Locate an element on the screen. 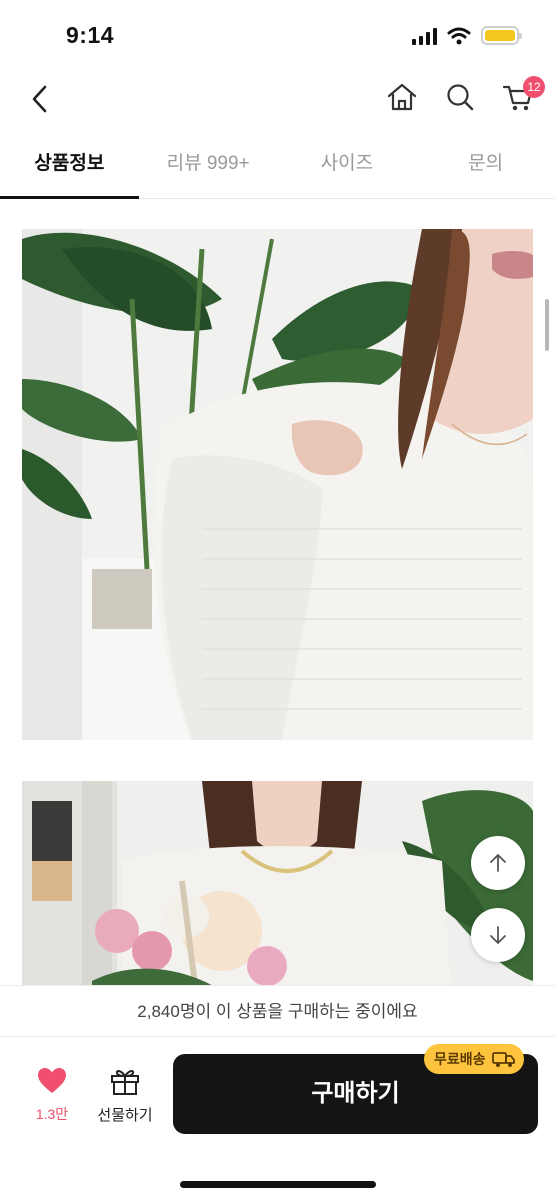 The height and width of the screenshot is (1200, 555). nav-bar: 12 is located at coordinates (277, 100).